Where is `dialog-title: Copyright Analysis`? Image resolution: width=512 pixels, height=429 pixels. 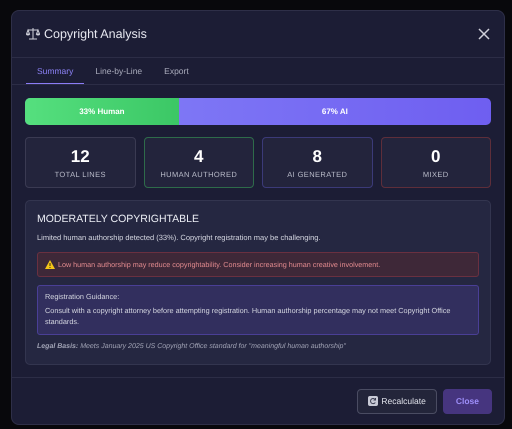
dialog-title: Copyright Analysis is located at coordinates (96, 34).